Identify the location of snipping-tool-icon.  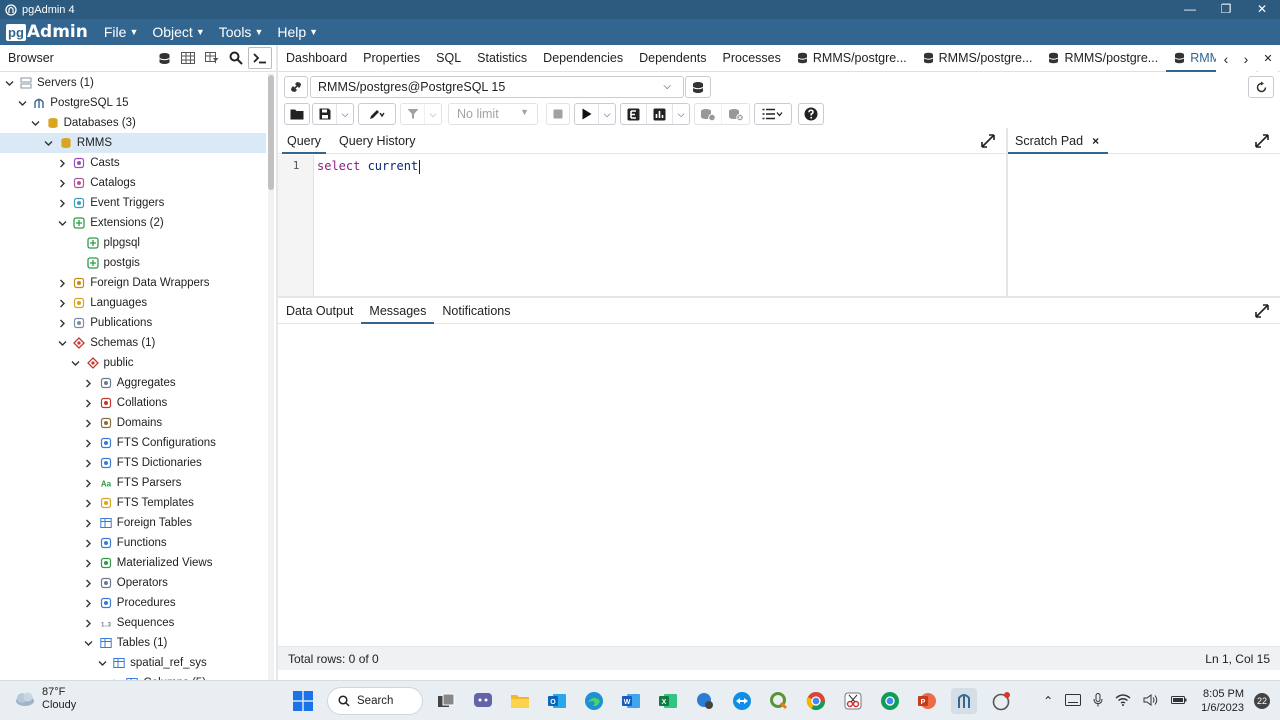
(853, 701).